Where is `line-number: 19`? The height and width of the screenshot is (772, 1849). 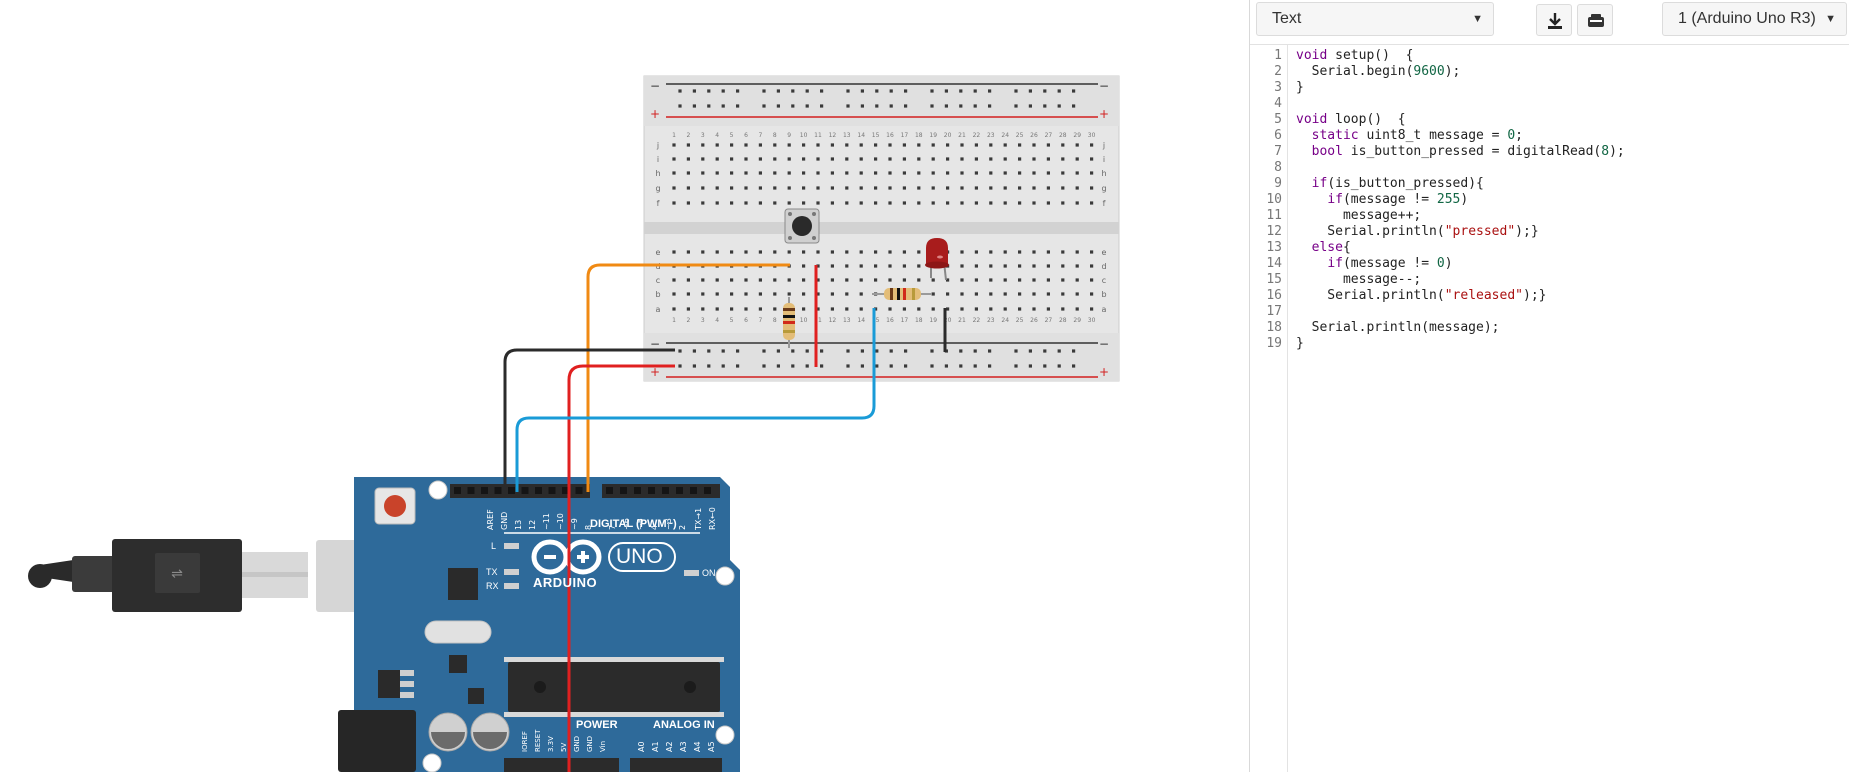 line-number: 19 is located at coordinates (1274, 343).